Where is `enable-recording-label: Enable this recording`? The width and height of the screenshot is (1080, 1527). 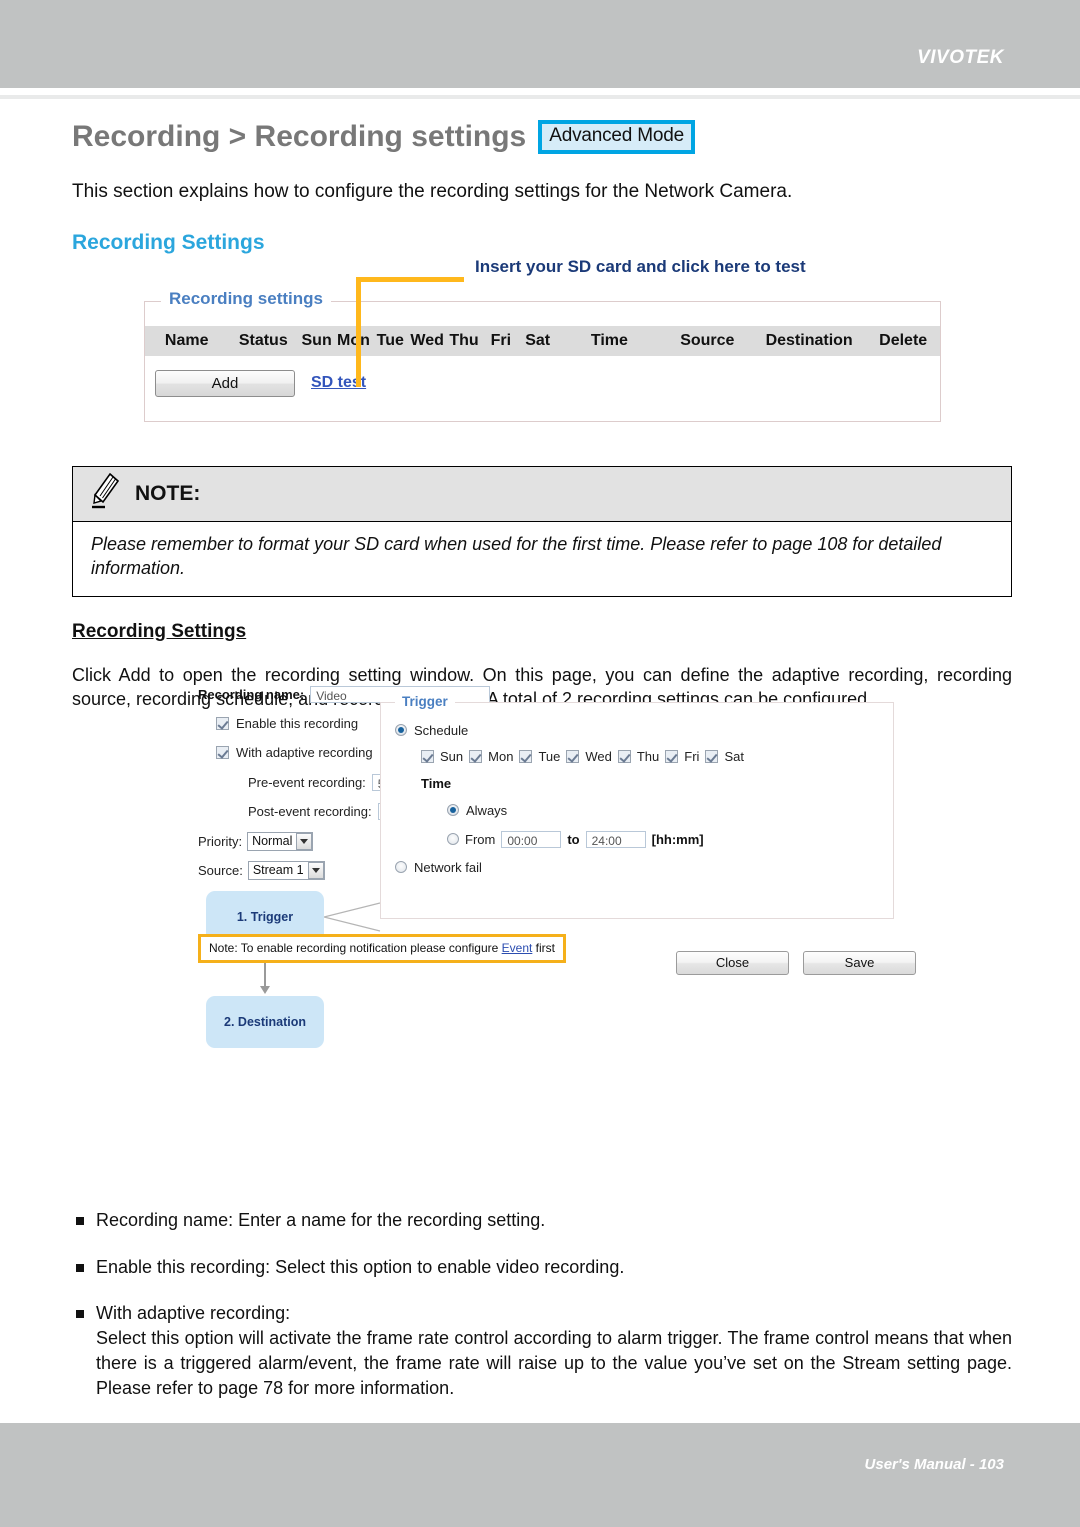
enable-recording-label: Enable this recording is located at coordinates (297, 723).